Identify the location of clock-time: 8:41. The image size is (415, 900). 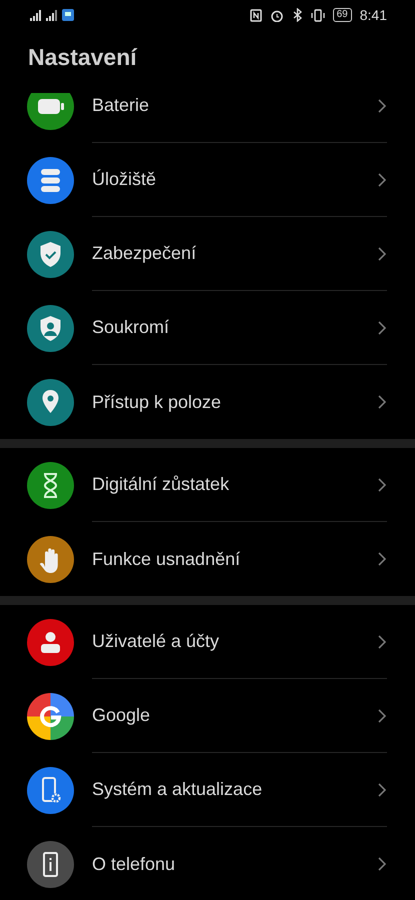
(373, 15).